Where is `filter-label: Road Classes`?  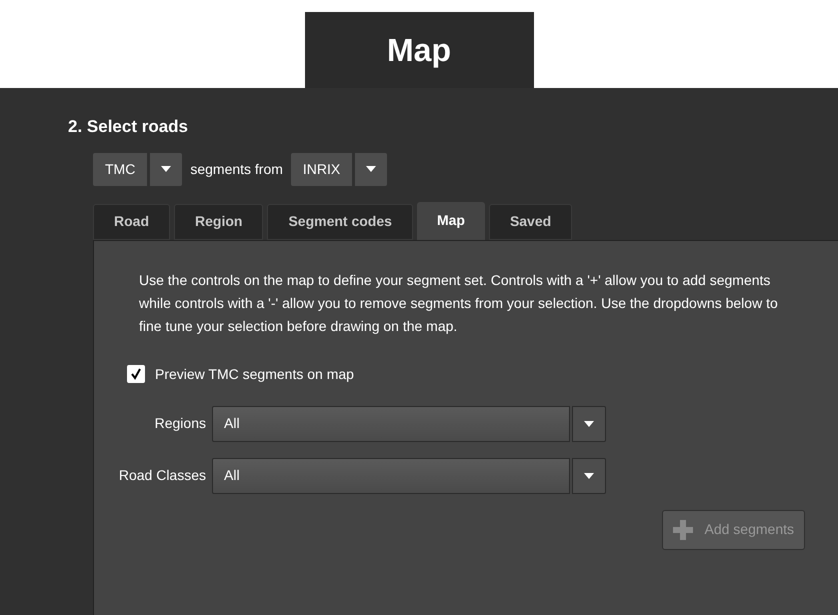
filter-label: Road Classes is located at coordinates (162, 475).